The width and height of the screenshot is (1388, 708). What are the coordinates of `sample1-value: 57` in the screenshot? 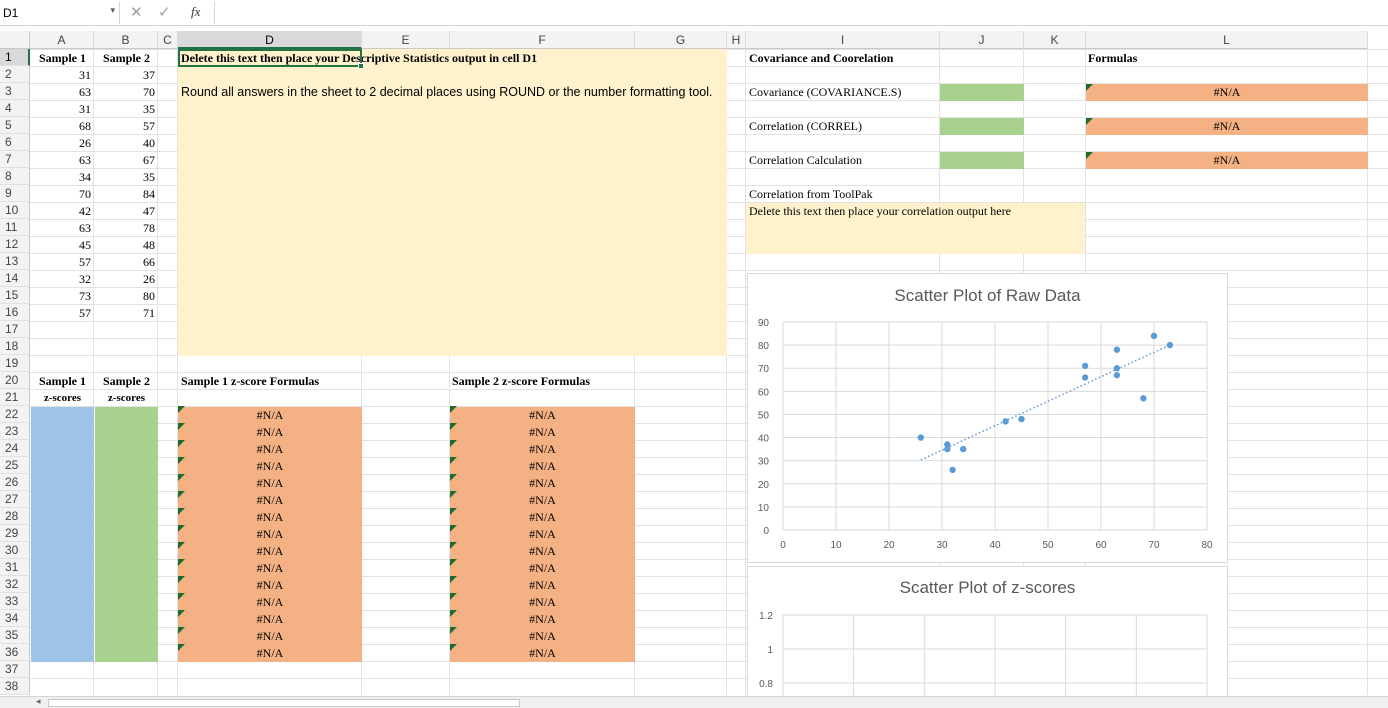 It's located at (62, 313).